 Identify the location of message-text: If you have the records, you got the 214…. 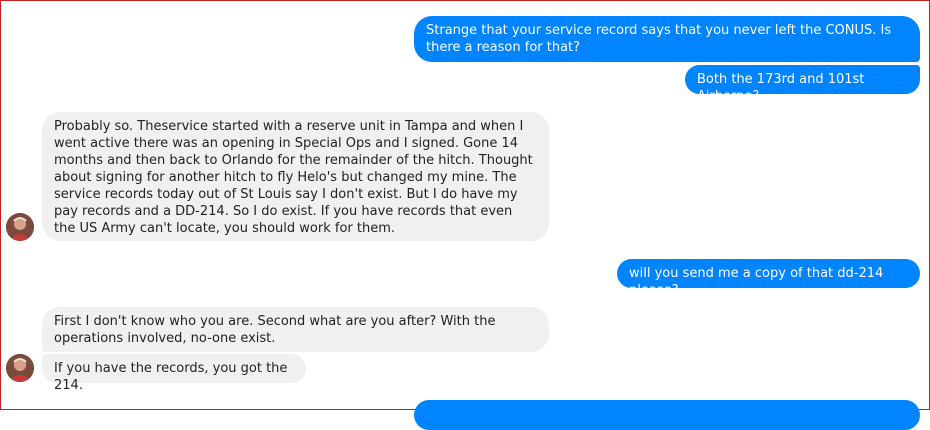
(171, 377).